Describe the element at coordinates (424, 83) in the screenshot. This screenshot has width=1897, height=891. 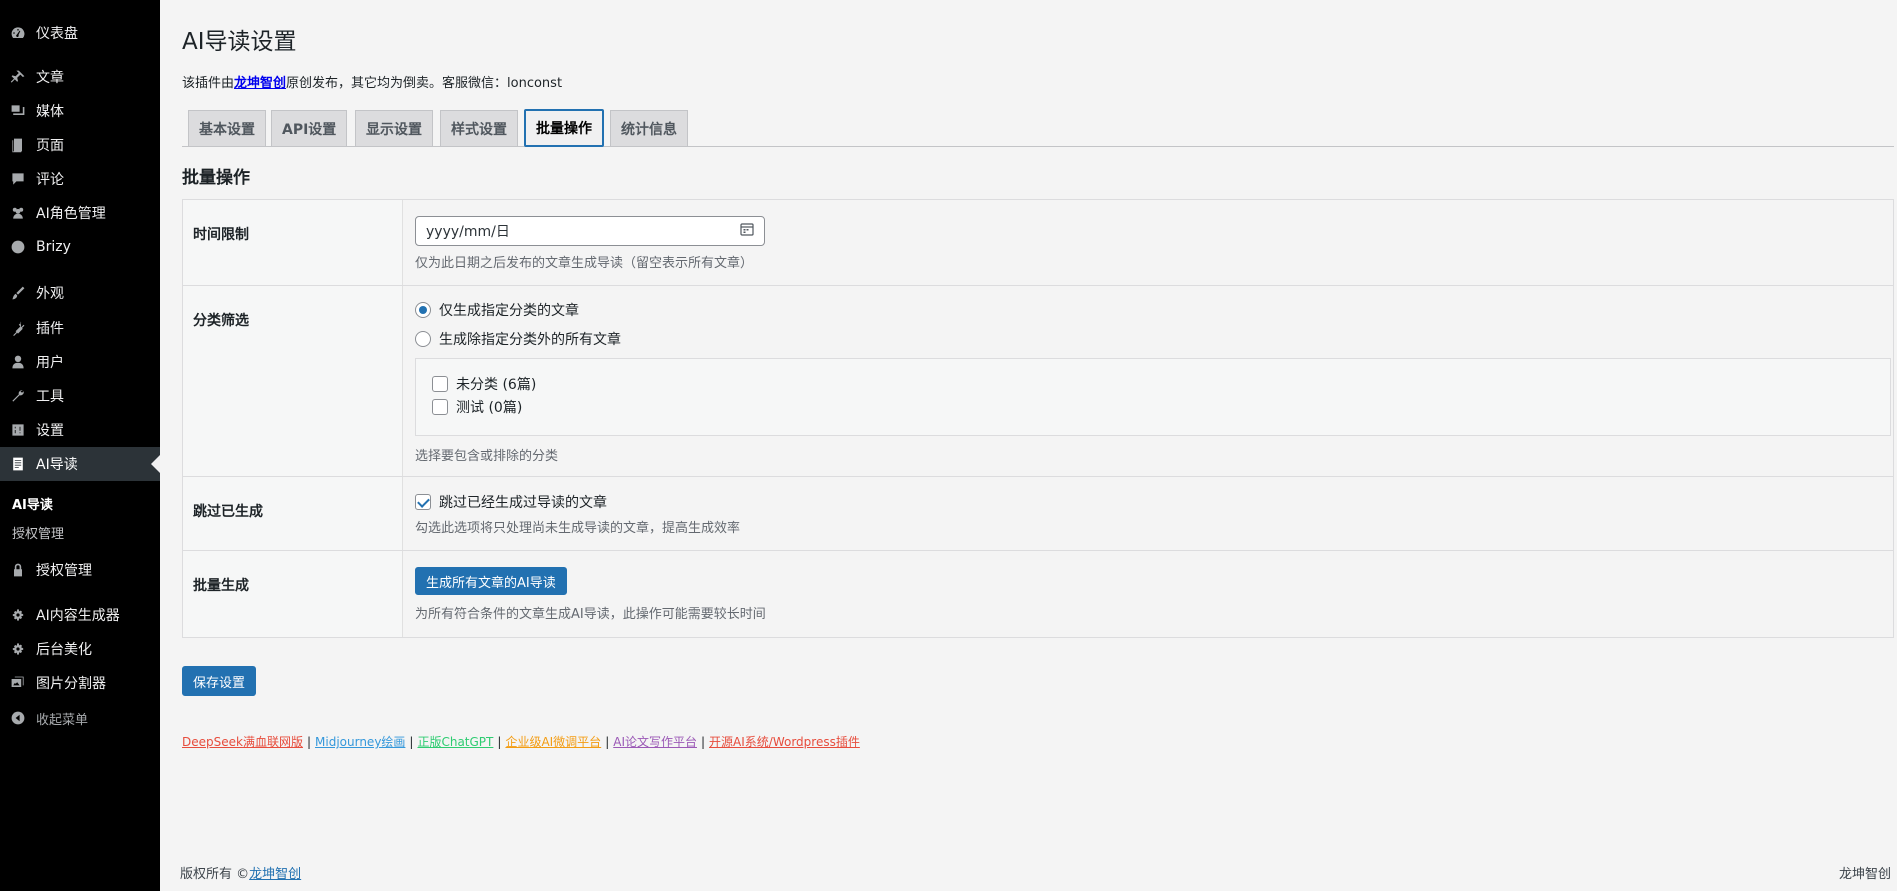
I see `notice-suffix: 原创发布，其它均为倒卖。客服微信：lonconst` at that location.